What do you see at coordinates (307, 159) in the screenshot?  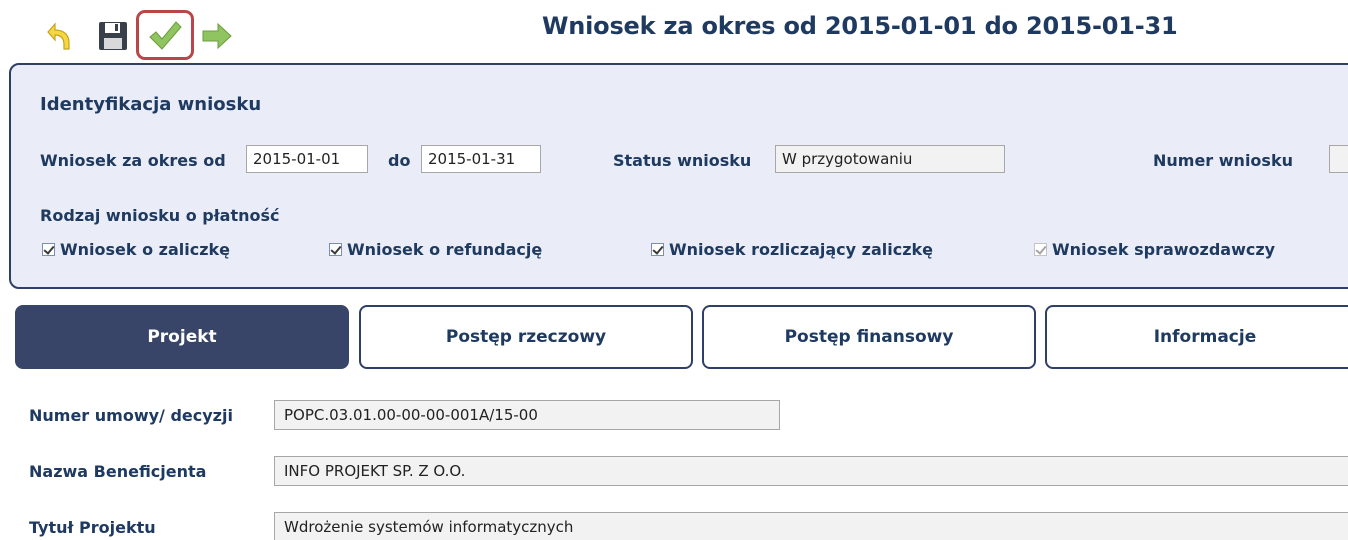 I see `period-from-field: 2015-01-01` at bounding box center [307, 159].